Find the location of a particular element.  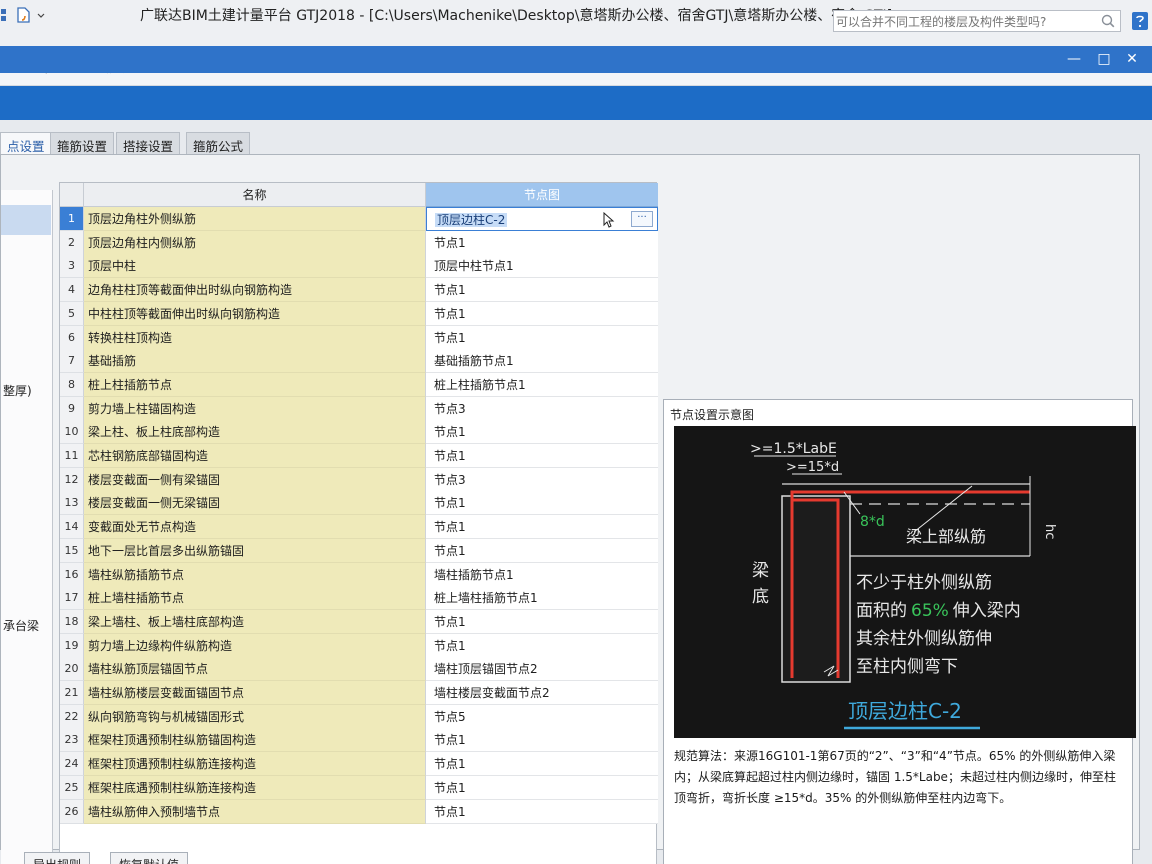

row-number: 18 is located at coordinates (72, 621).